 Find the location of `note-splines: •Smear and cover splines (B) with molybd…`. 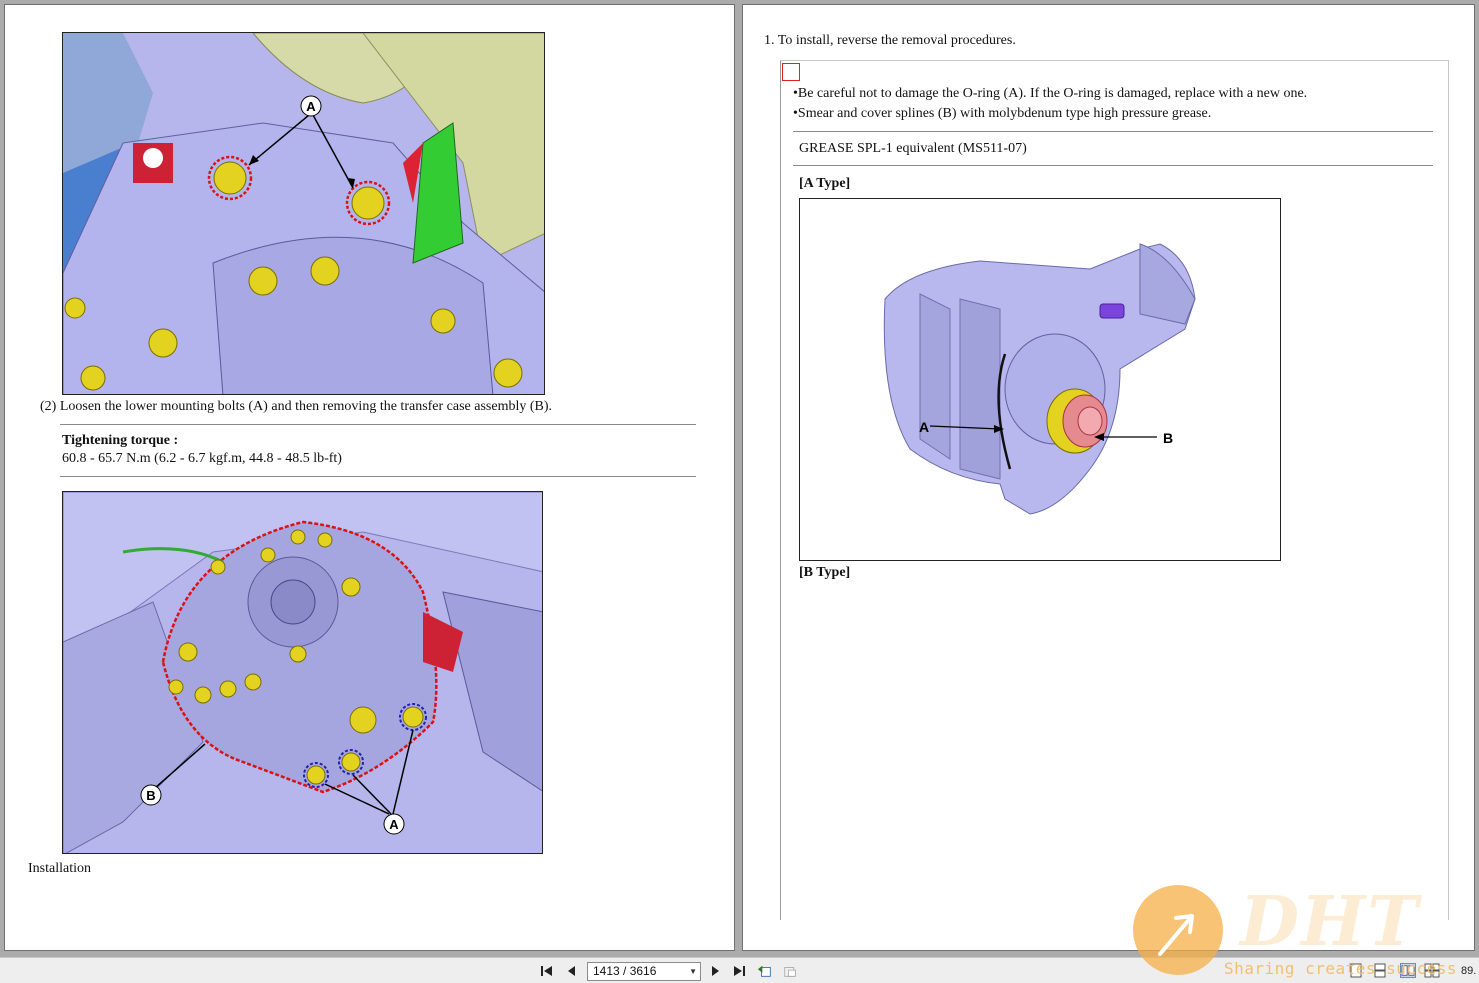

note-splines: •Smear and cover splines (B) with molybd… is located at coordinates (1002, 113).